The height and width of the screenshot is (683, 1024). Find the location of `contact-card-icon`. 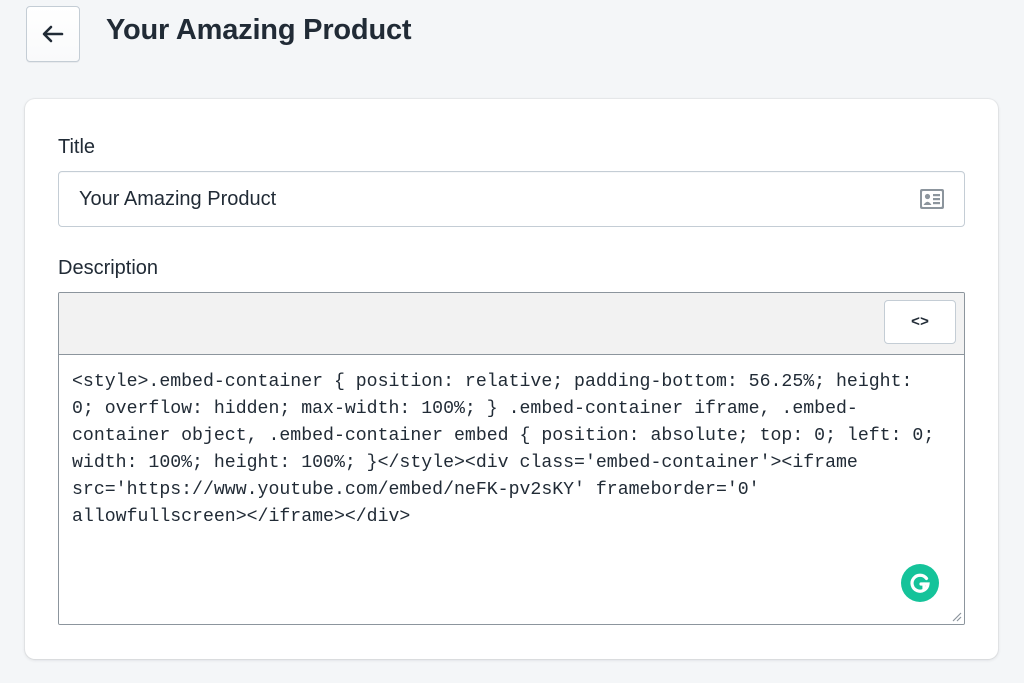

contact-card-icon is located at coordinates (932, 199).